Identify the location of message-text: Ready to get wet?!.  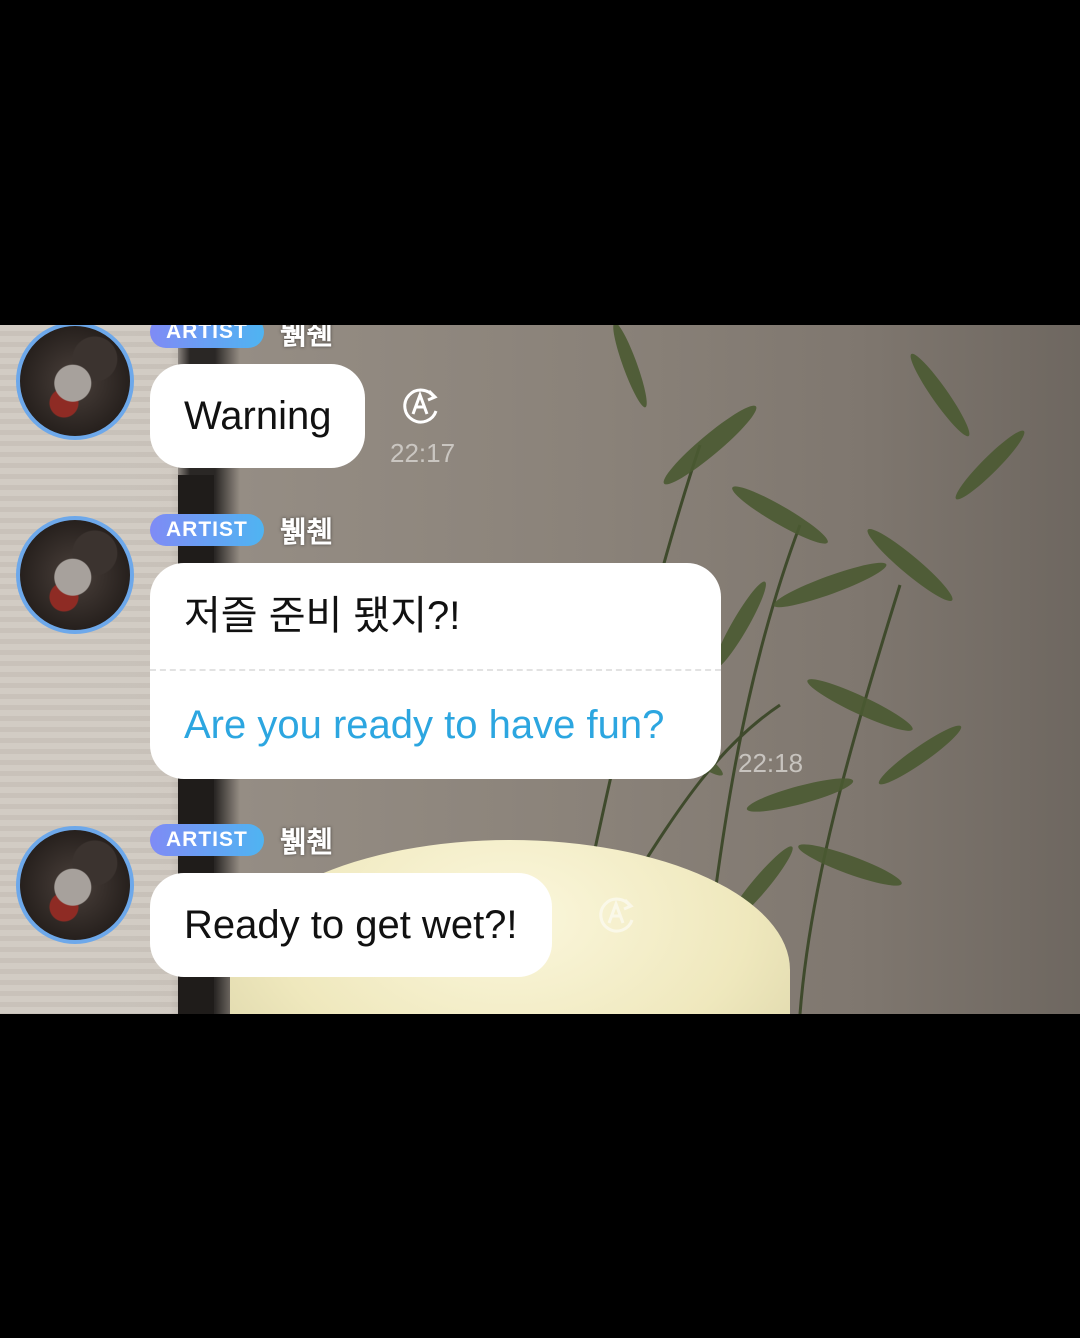
(351, 925).